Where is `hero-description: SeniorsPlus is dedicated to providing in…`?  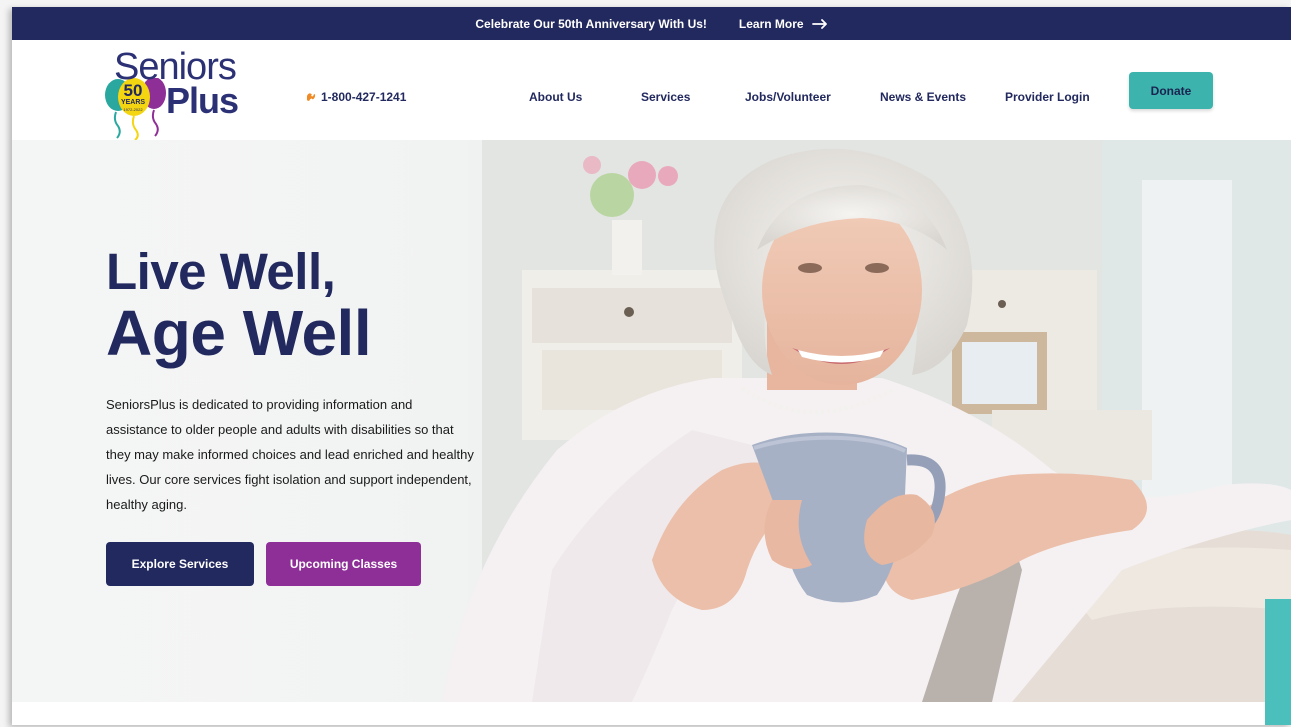
hero-description: SeniorsPlus is dedicated to providing in… is located at coordinates (290, 454).